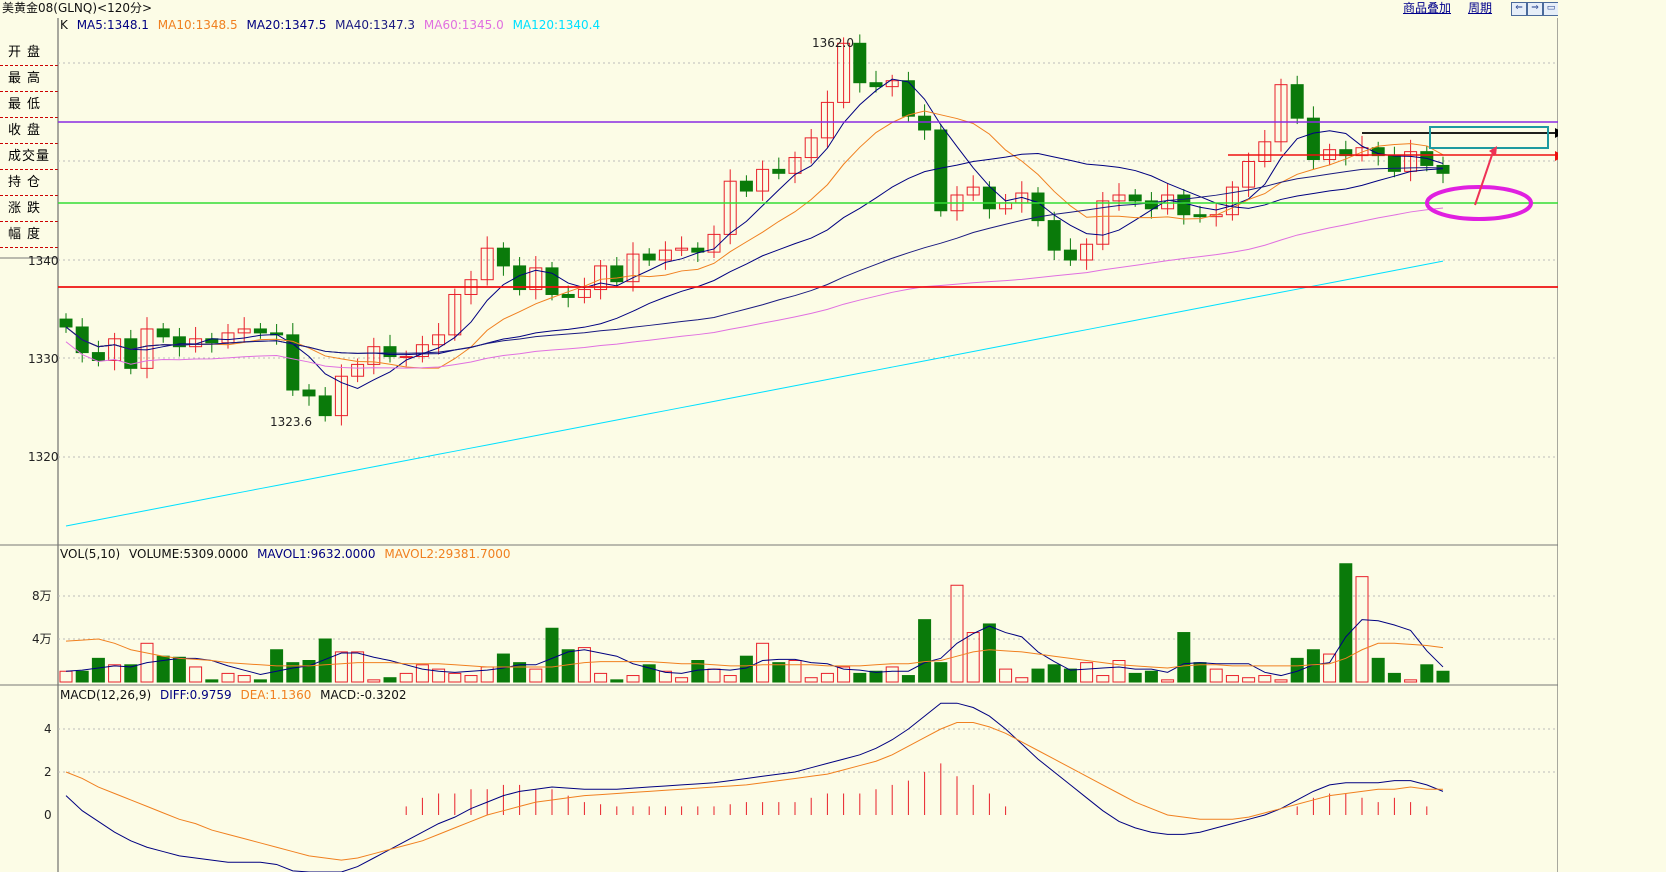 The image size is (1666, 872). What do you see at coordinates (291, 422) in the screenshot?
I see `low-marker: 1323.6` at bounding box center [291, 422].